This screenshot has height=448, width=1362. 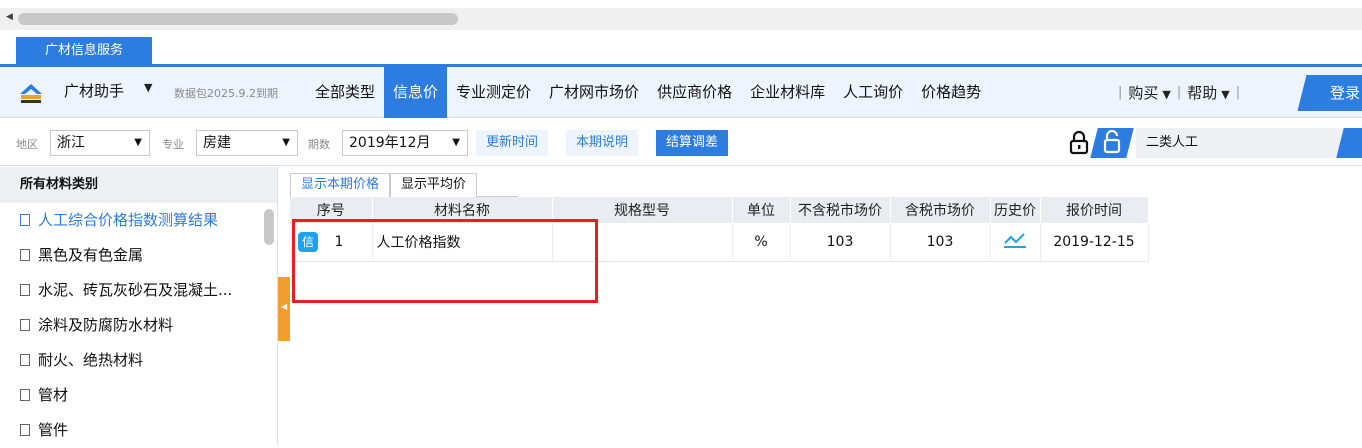 What do you see at coordinates (217, 143) in the screenshot?
I see `major-value: 房建` at bounding box center [217, 143].